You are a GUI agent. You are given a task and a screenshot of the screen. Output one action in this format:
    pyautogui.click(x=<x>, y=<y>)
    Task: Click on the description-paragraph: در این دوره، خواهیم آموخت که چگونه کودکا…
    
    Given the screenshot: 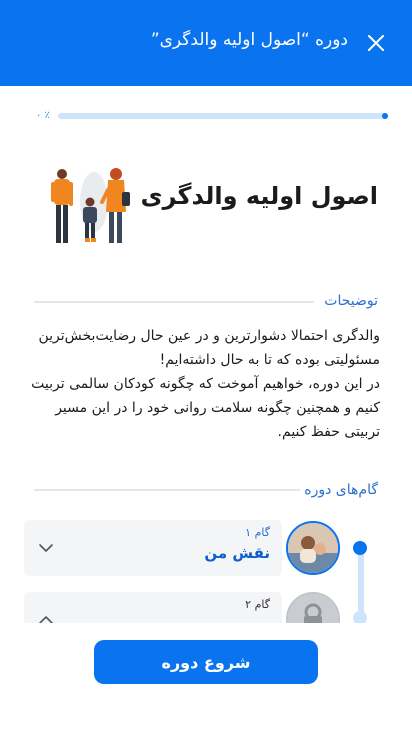 What is the action you would take?
    pyautogui.click(x=205, y=408)
    